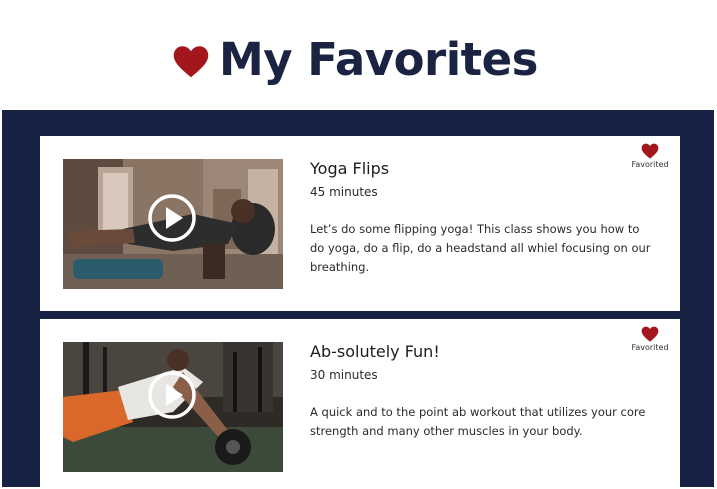 The width and height of the screenshot is (717, 489). What do you see at coordinates (378, 59) in the screenshot?
I see `page-title: My Favorites` at bounding box center [378, 59].